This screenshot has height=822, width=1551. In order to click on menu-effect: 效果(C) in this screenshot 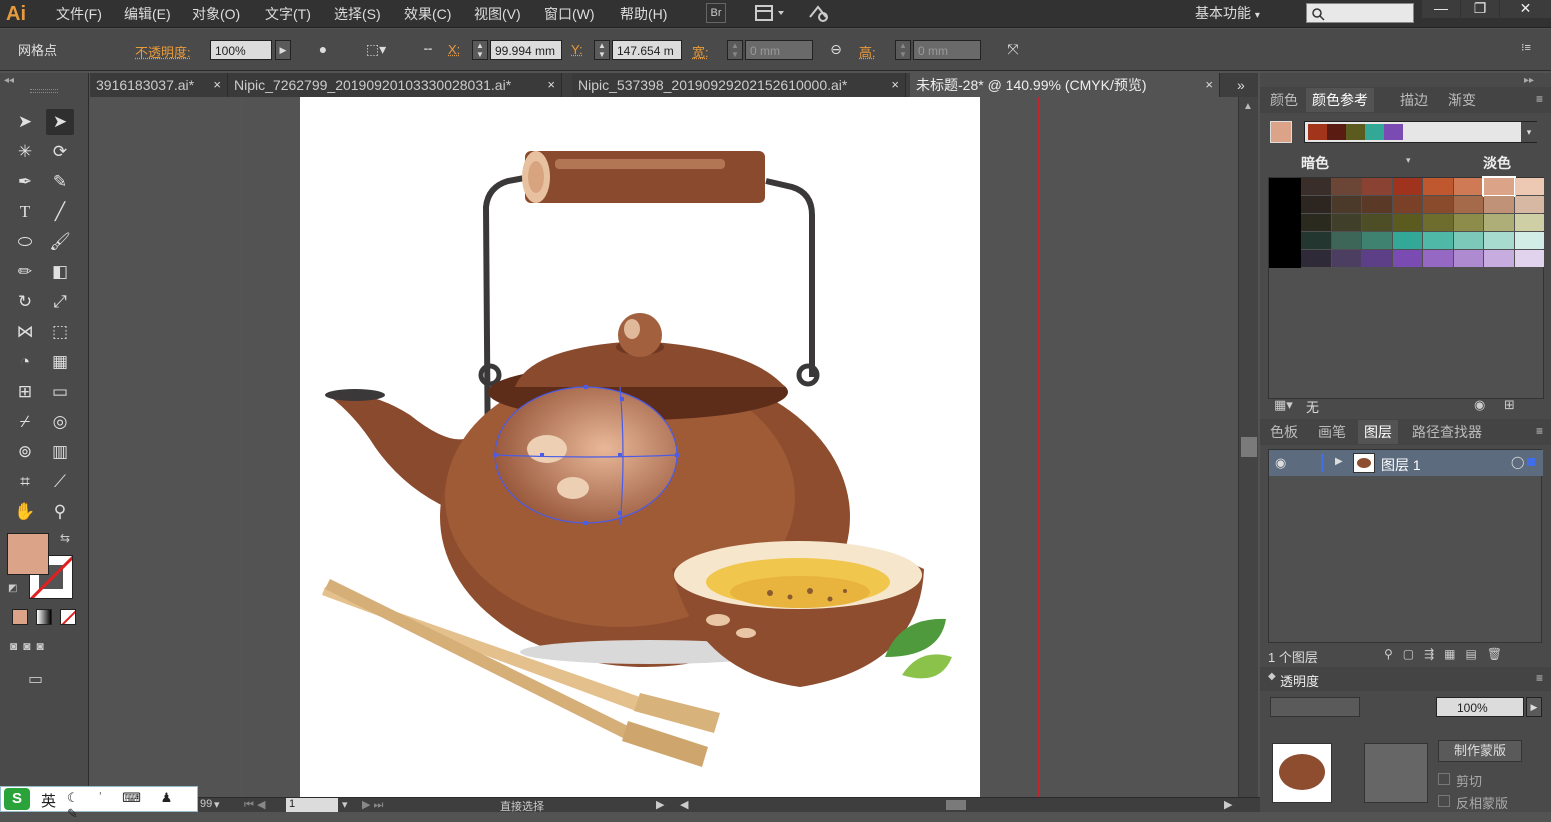, I will do `click(427, 14)`.